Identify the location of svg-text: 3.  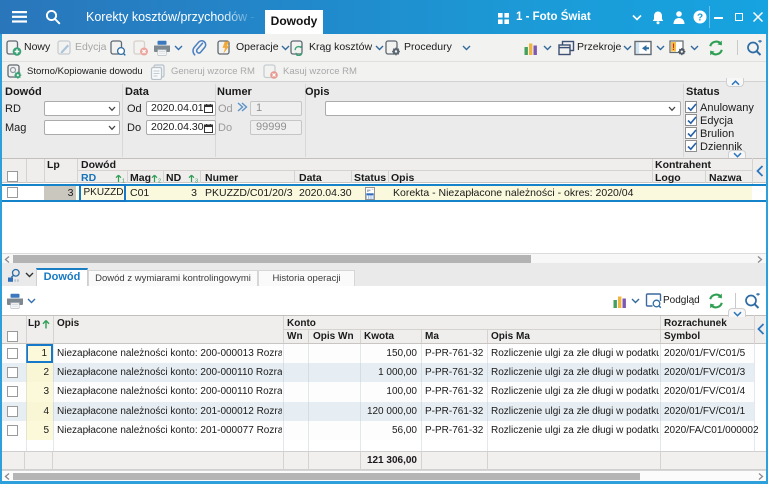
(196, 180).